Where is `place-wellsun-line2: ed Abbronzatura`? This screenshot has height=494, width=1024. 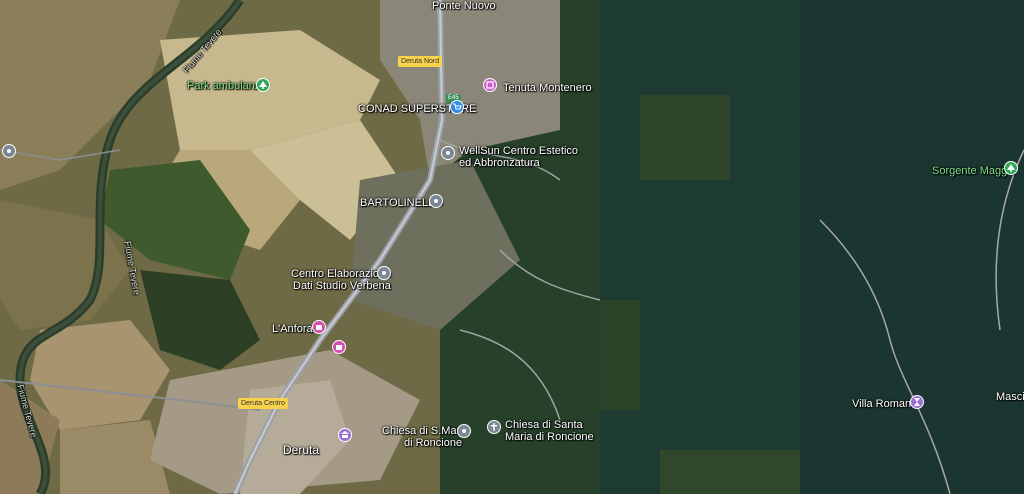
place-wellsun-line2: ed Abbronzatura is located at coordinates (499, 163).